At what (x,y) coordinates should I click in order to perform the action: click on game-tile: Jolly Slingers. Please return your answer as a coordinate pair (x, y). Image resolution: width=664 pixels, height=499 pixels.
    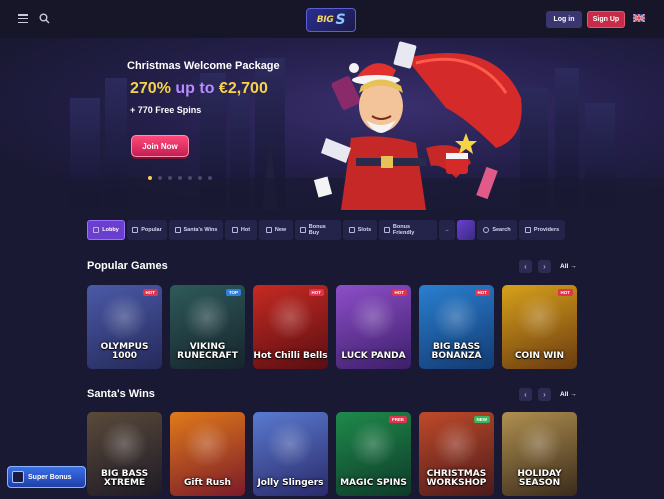
    Looking at the image, I should click on (290, 454).